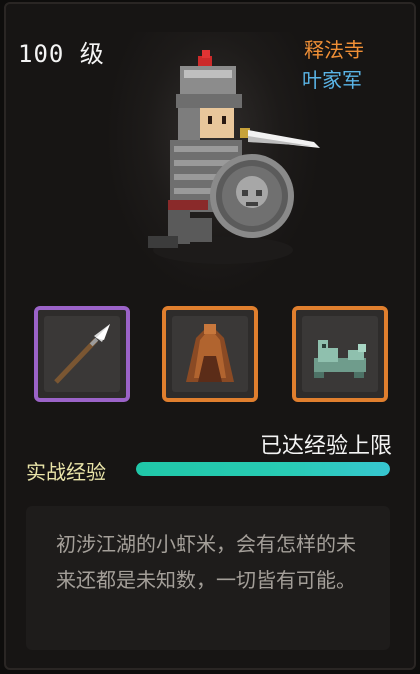 This screenshot has width=420, height=674. I want to click on level-label: 100 级, so click(61, 54).